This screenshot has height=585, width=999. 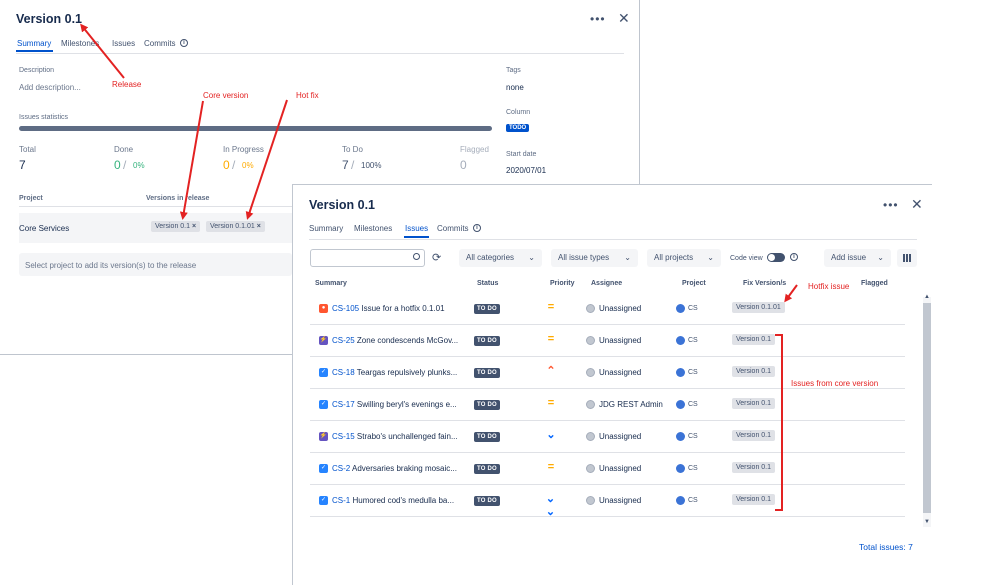 I want to click on arrow-hot-fix, so click(x=266, y=159).